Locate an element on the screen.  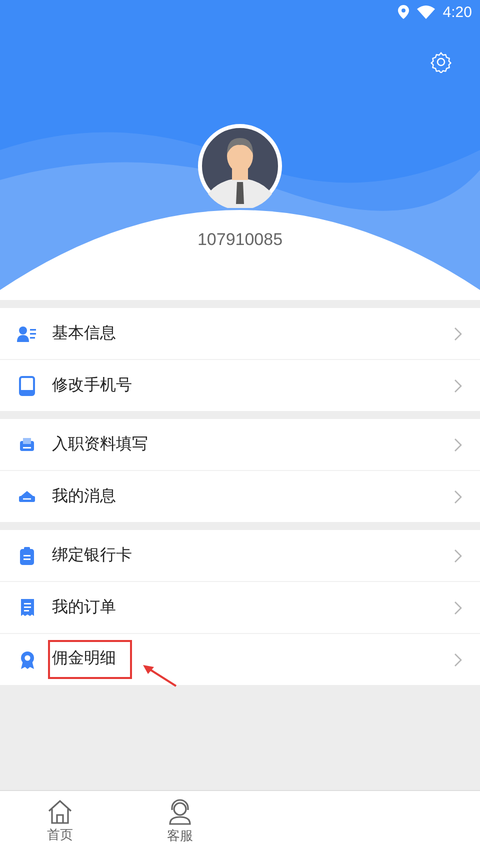
menu-label: 我的订单 is located at coordinates (84, 606).